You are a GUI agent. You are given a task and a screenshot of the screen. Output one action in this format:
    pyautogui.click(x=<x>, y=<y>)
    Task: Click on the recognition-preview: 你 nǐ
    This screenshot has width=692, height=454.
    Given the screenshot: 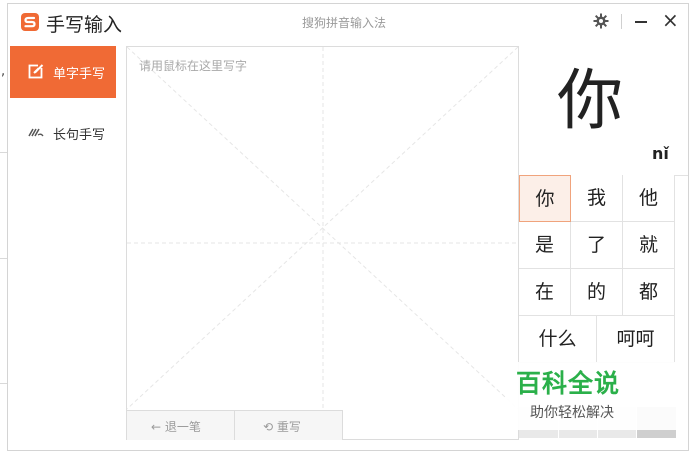 What is the action you would take?
    pyautogui.click(x=603, y=111)
    